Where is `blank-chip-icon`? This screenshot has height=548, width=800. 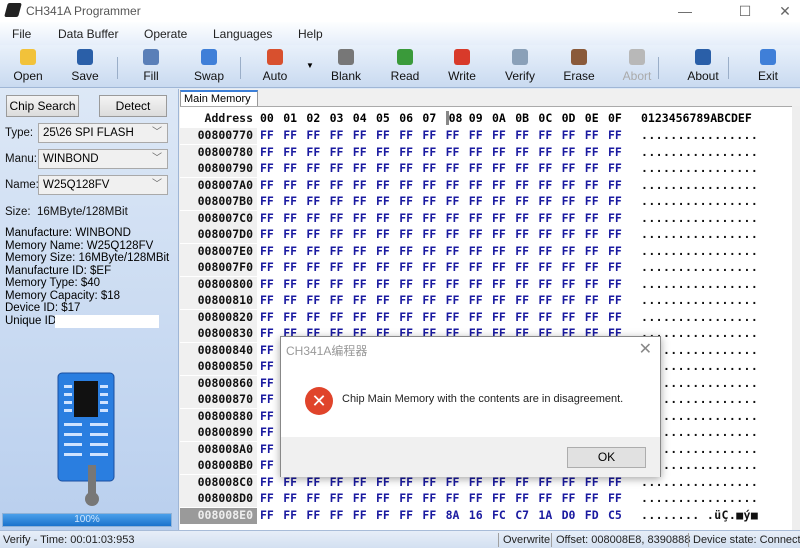 blank-chip-icon is located at coordinates (346, 57).